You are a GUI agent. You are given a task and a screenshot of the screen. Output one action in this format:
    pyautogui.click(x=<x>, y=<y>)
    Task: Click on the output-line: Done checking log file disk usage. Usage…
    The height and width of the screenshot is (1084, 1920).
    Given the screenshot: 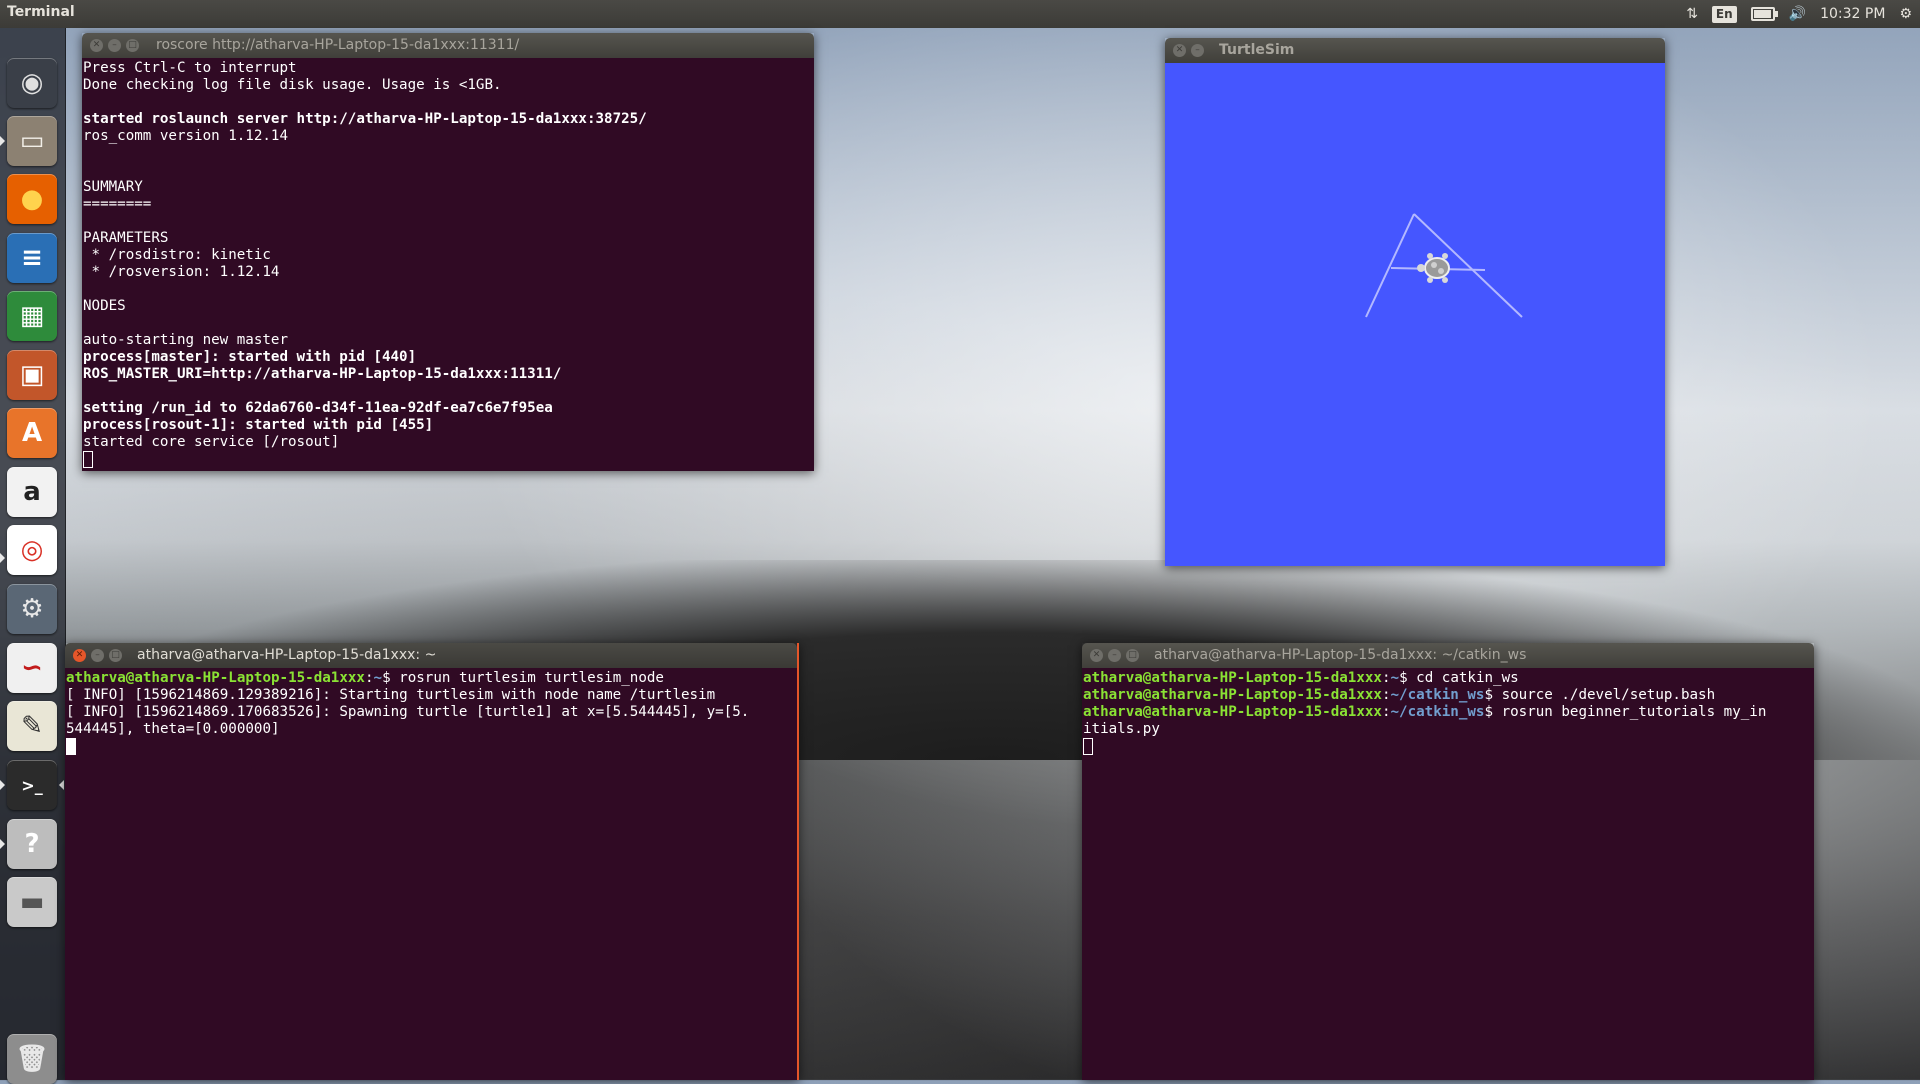 What is the action you would take?
    pyautogui.click(x=292, y=85)
    